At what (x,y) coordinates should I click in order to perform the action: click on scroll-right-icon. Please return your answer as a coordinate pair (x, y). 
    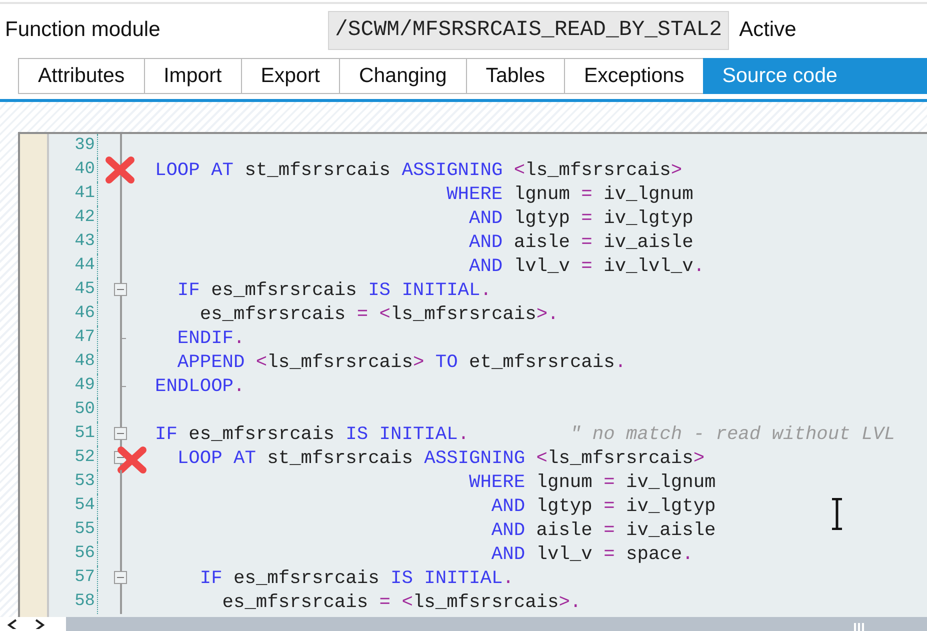
    Looking at the image, I should click on (40, 624).